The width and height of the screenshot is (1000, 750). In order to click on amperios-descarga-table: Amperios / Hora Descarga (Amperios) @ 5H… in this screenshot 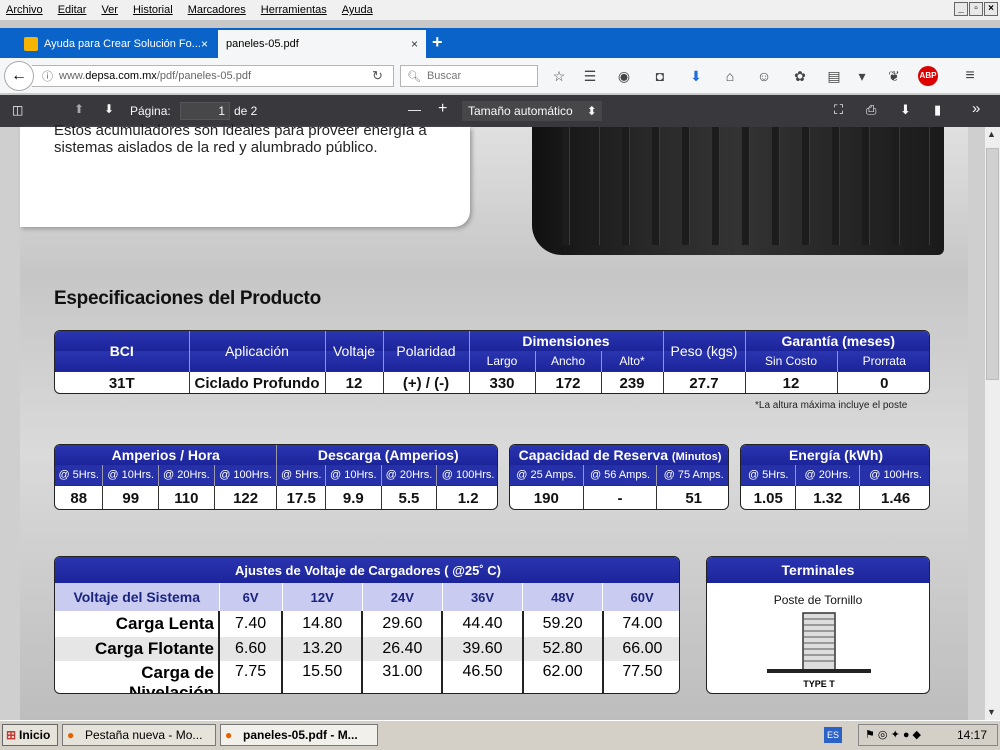, I will do `click(276, 477)`.